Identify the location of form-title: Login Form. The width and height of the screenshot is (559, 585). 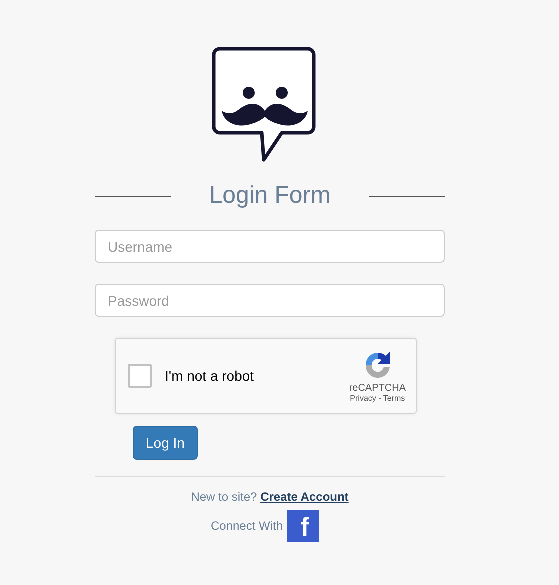
(270, 196).